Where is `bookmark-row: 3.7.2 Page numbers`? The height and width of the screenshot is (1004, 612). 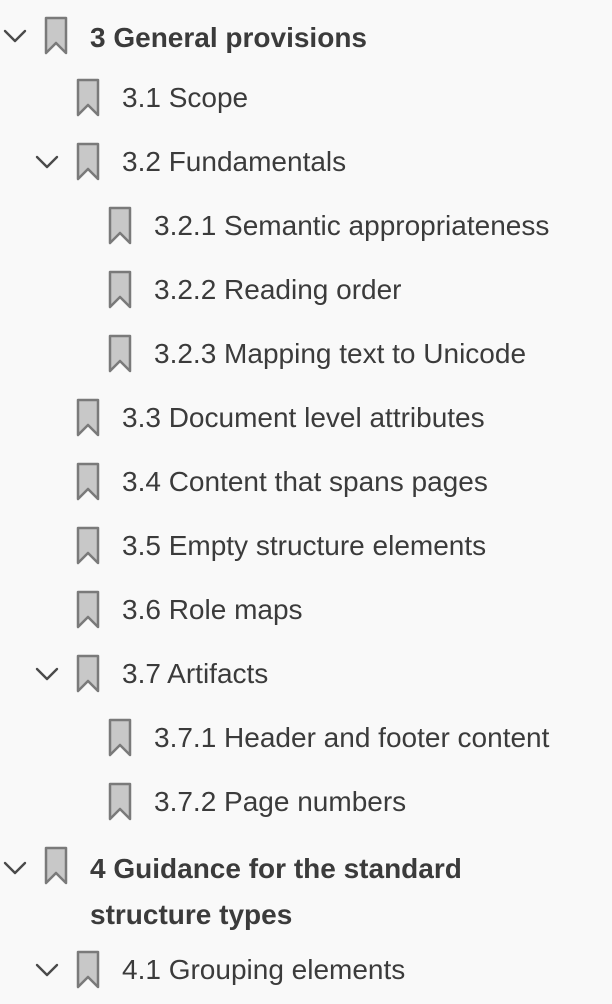
bookmark-row: 3.7.2 Page numbers is located at coordinates (306, 804).